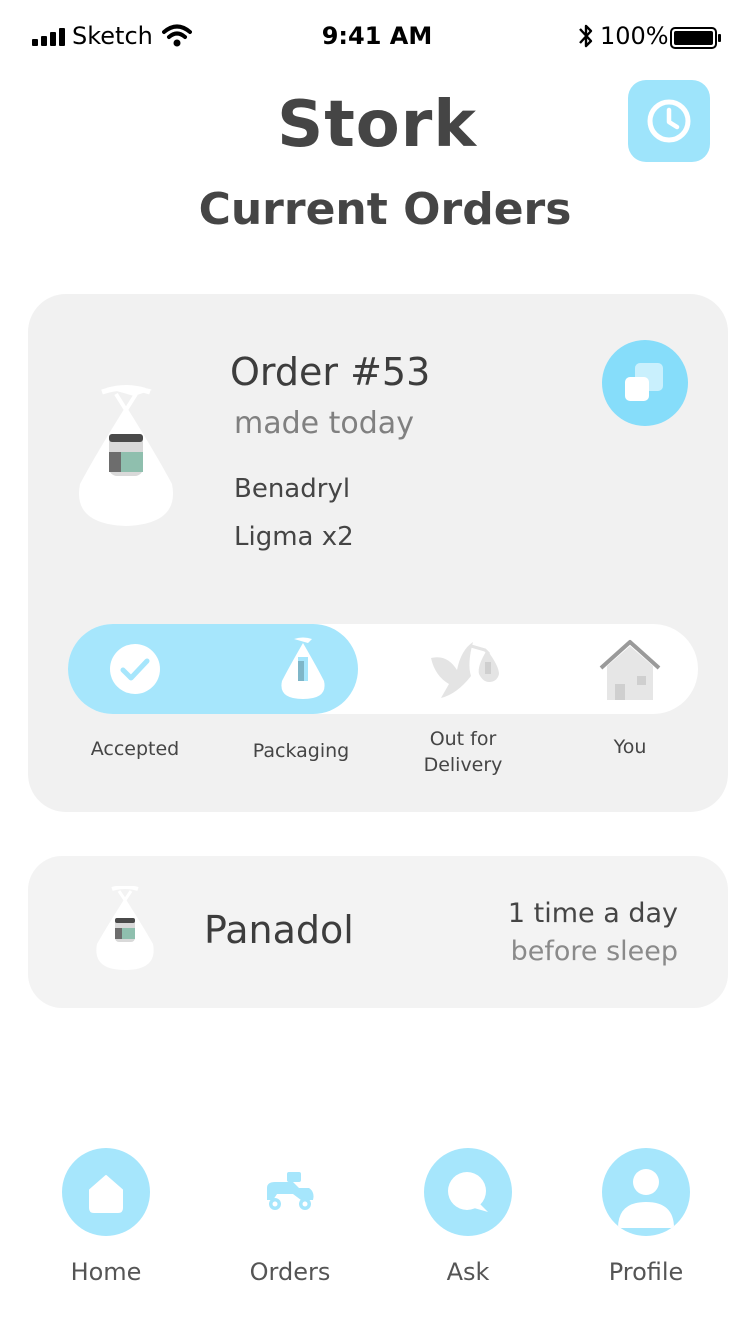  I want to click on bag-icon, so click(303, 668).